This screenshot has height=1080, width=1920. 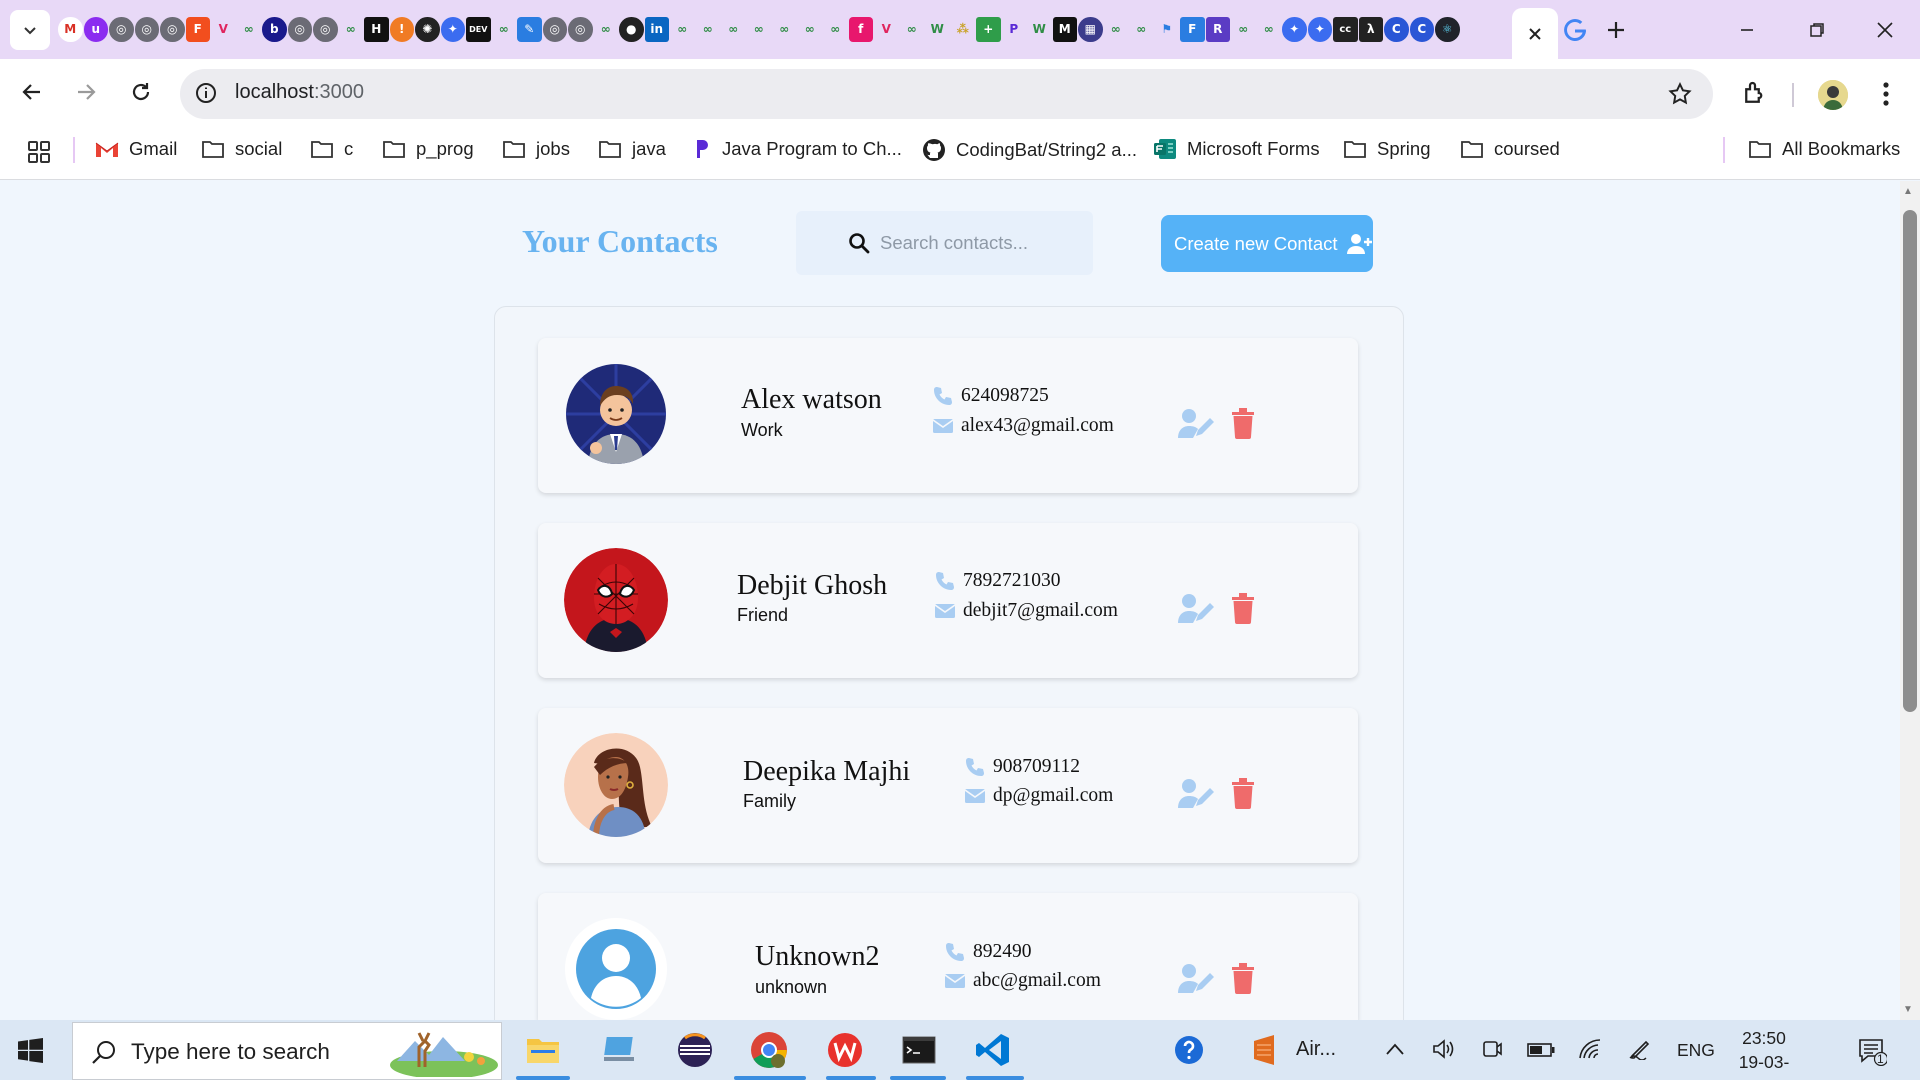 I want to click on tab-plus-icon: +, so click(x=988, y=29).